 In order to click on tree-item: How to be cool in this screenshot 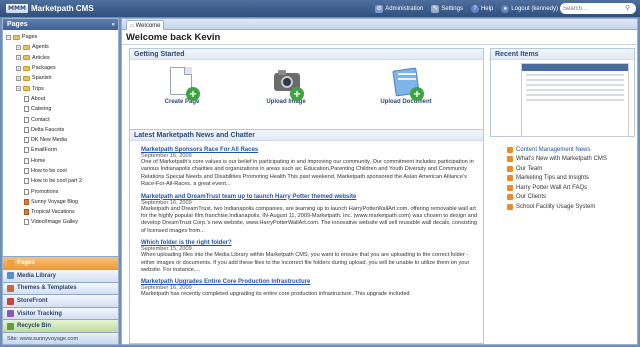, I will do `click(60, 171)`.